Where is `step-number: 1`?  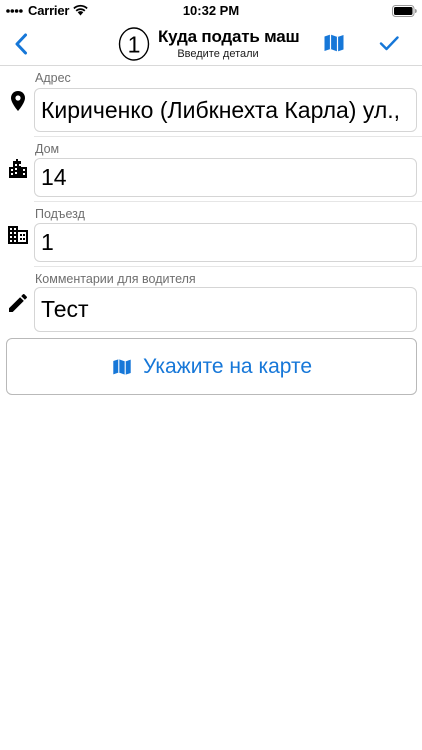
step-number: 1 is located at coordinates (134, 45).